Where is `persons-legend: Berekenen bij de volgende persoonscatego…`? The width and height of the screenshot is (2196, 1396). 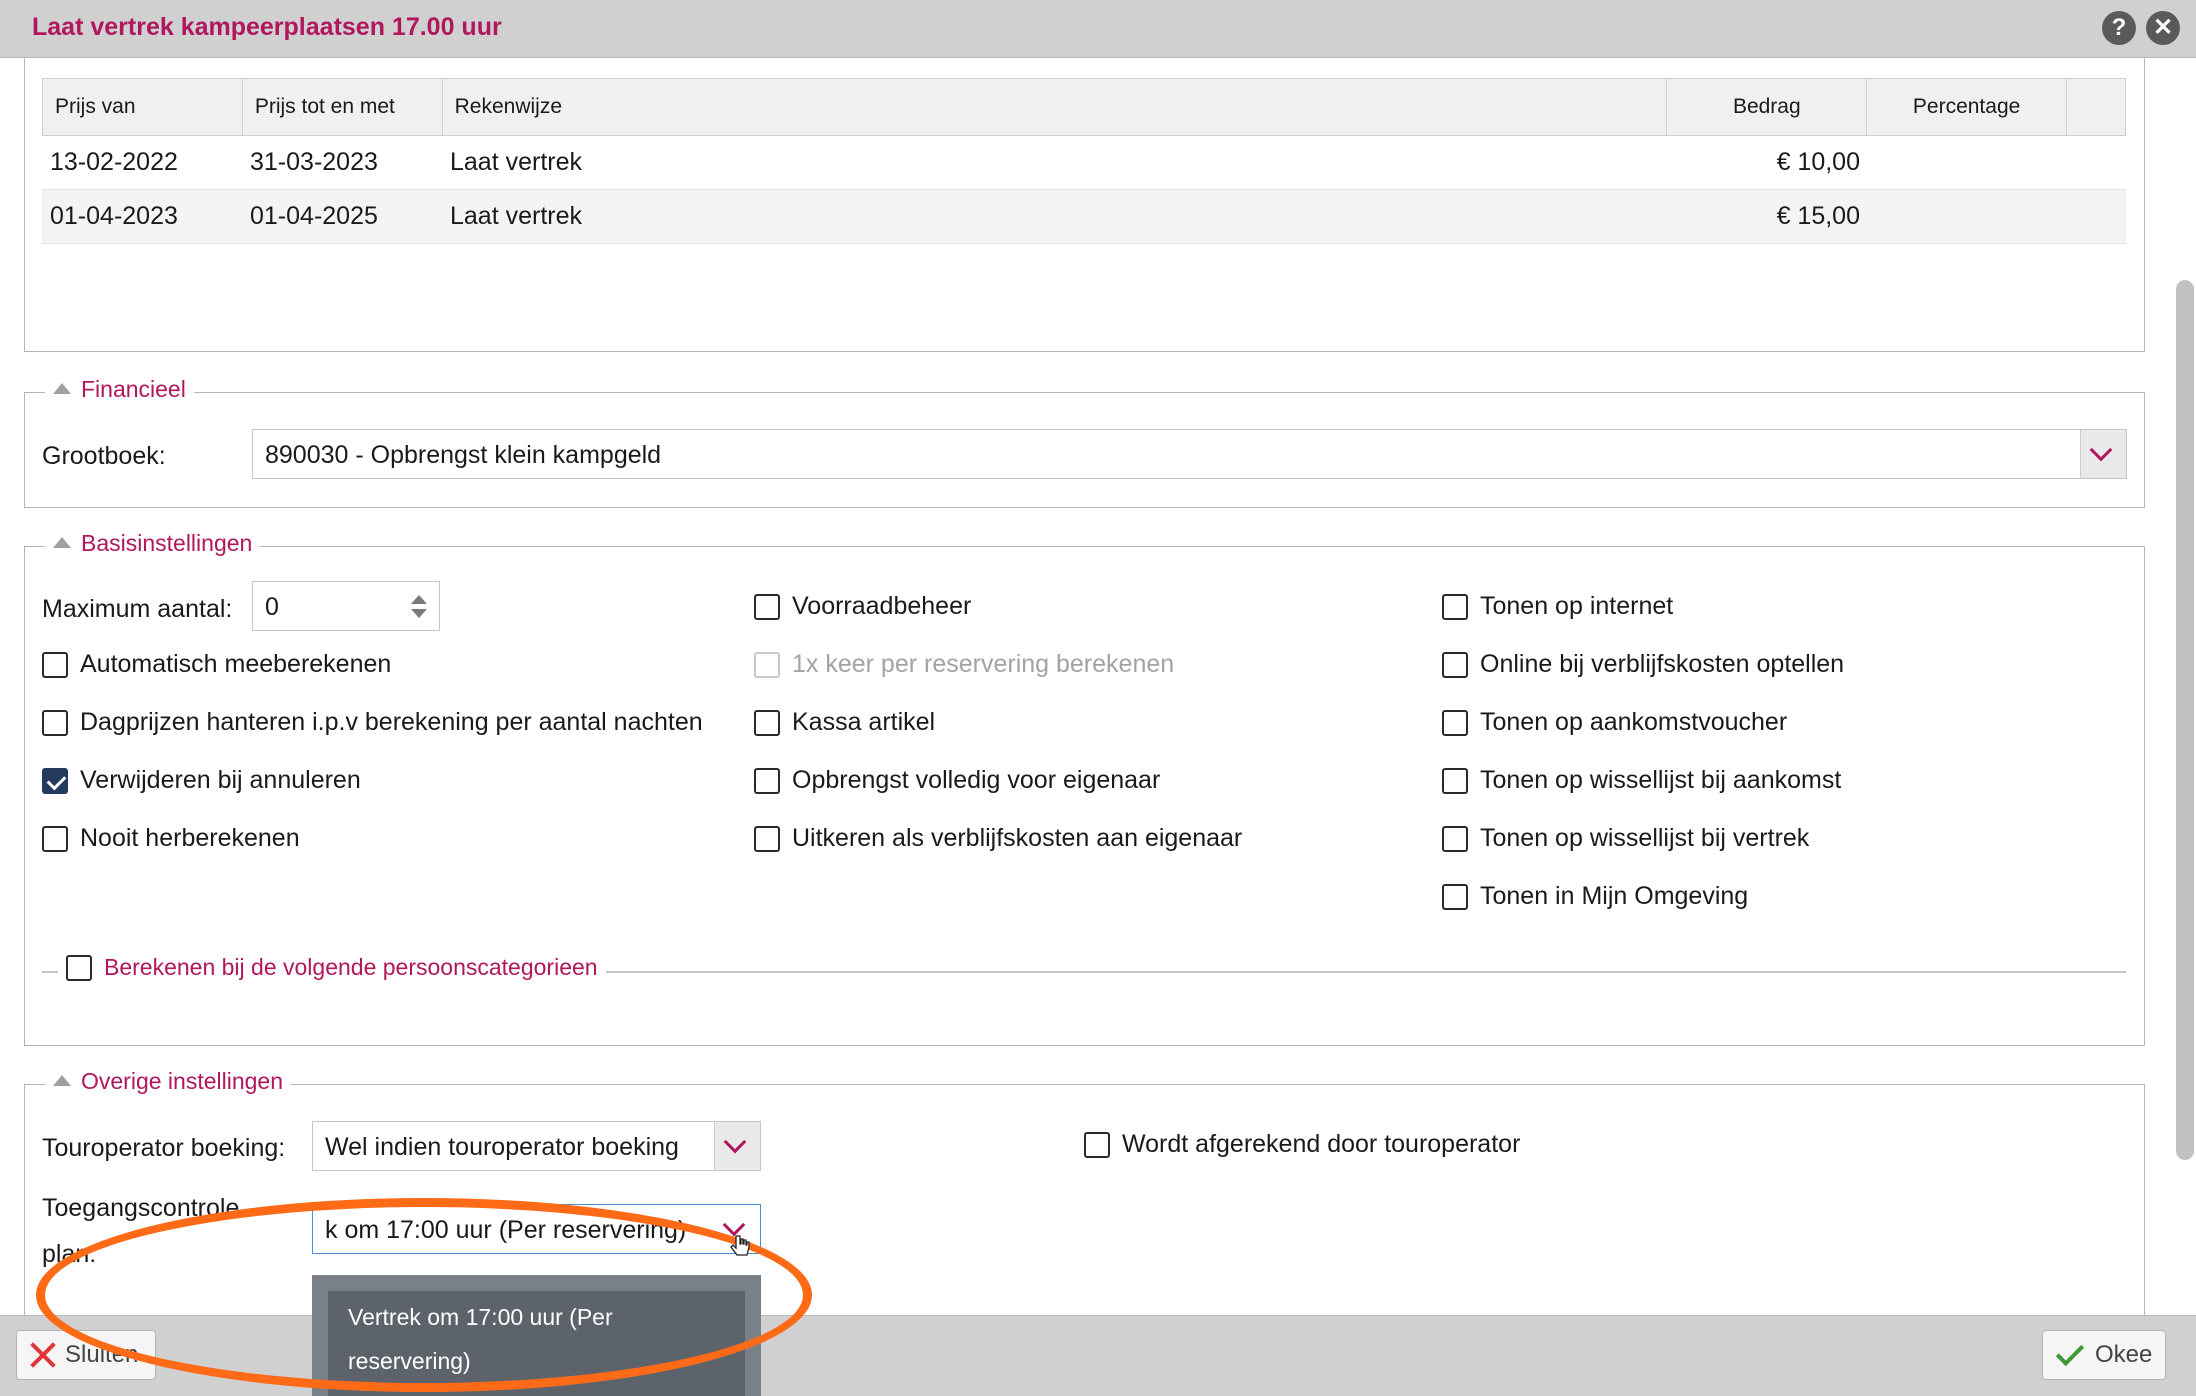 persons-legend: Berekenen bij de volgende persoonscatego… is located at coordinates (332, 967).